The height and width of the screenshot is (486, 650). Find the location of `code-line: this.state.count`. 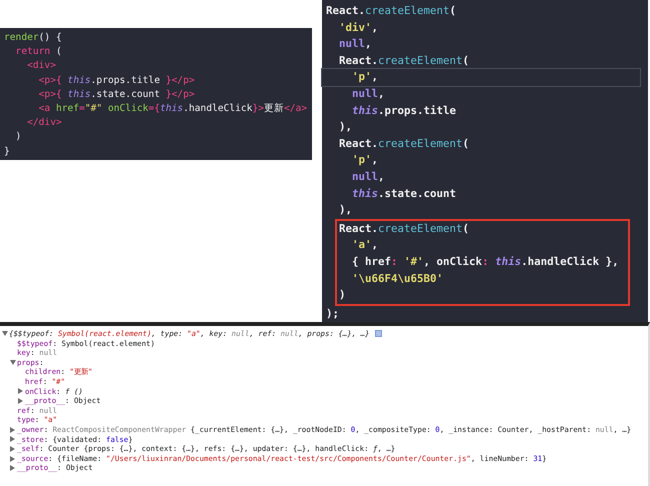

code-line: this.state.count is located at coordinates (404, 194).